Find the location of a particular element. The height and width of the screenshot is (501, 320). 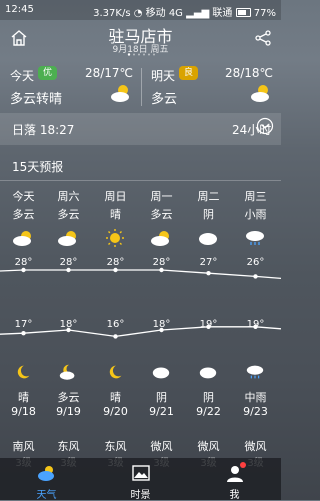

forecast-date: 9/23 is located at coordinates (255, 411).